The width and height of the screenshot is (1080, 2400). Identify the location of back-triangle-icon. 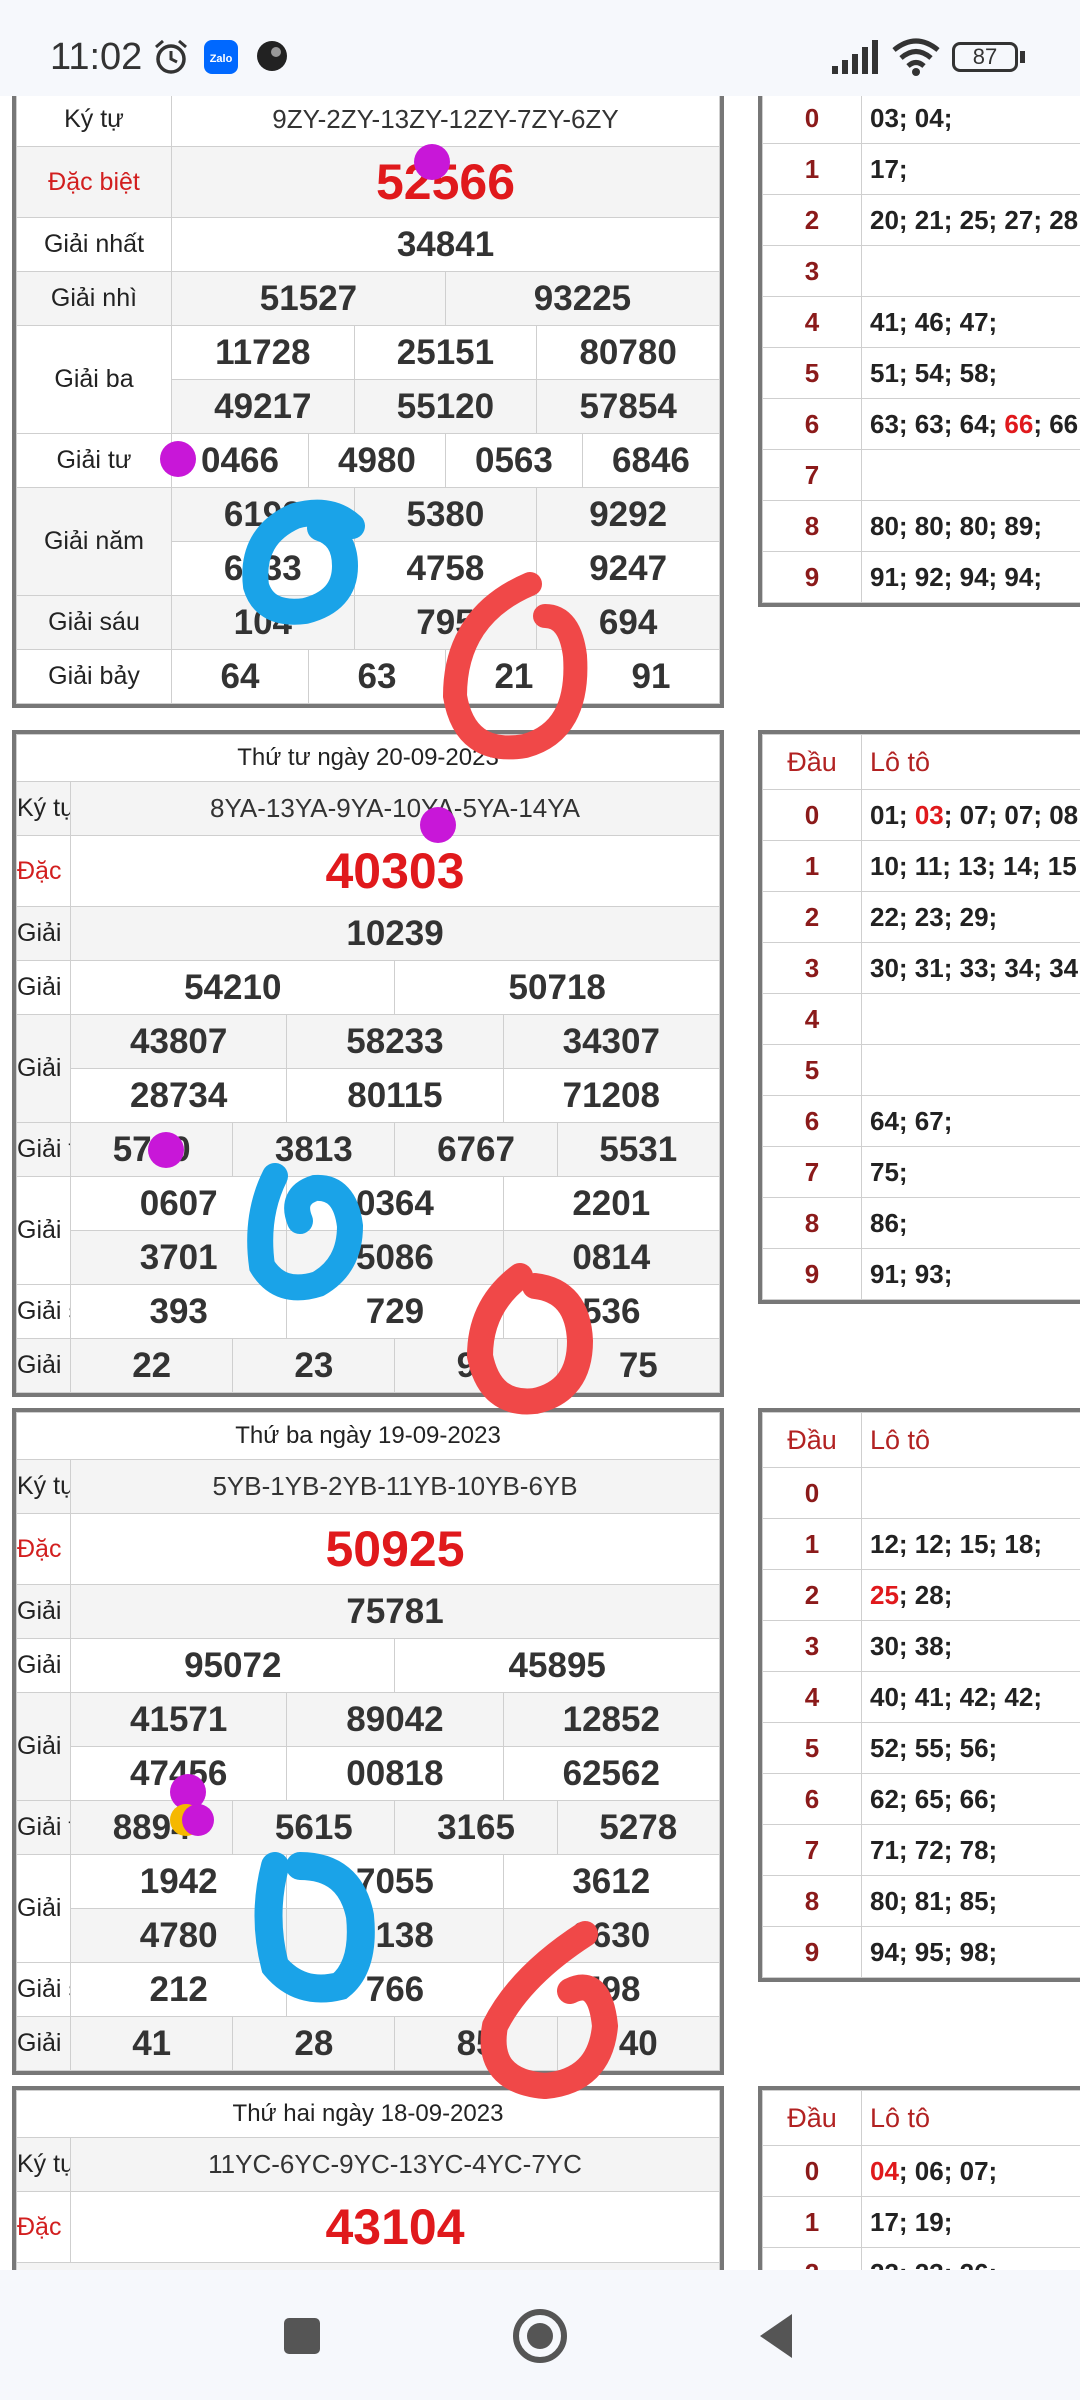
(778, 2336).